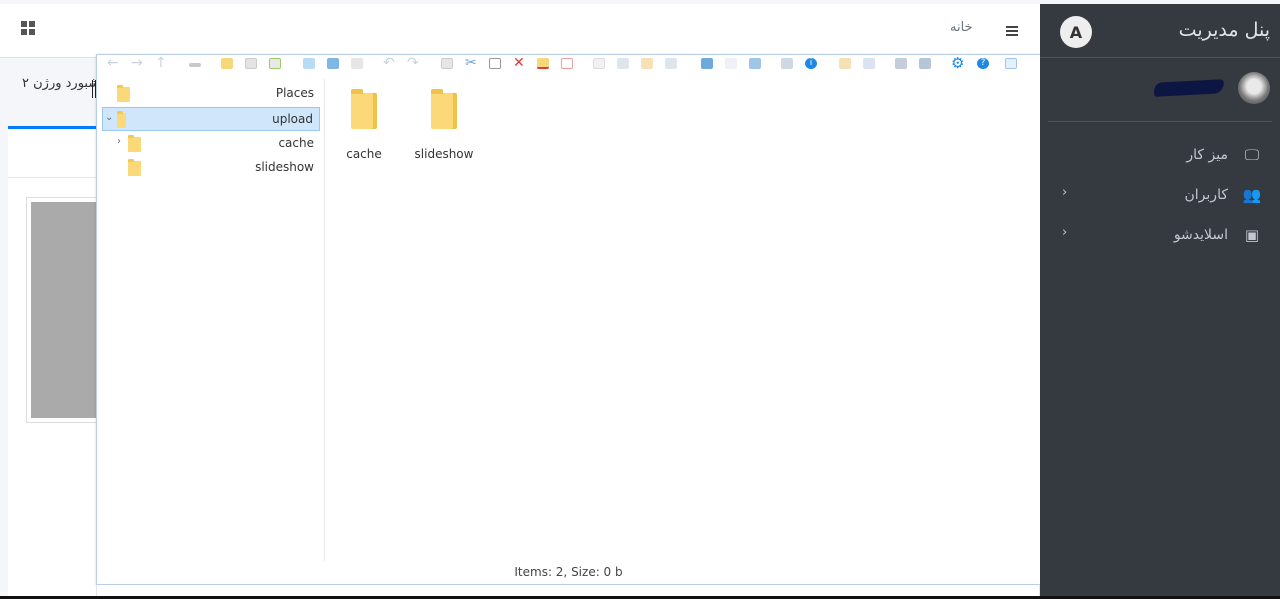 This screenshot has width=1280, height=599. I want to click on file-item-slideshow: slideshow, so click(444, 124).